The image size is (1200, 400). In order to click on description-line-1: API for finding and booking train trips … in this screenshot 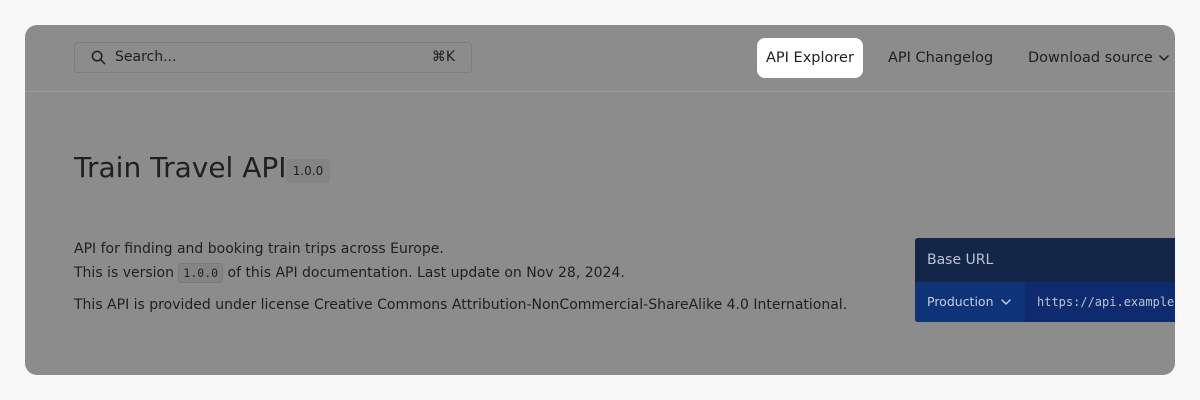, I will do `click(259, 249)`.